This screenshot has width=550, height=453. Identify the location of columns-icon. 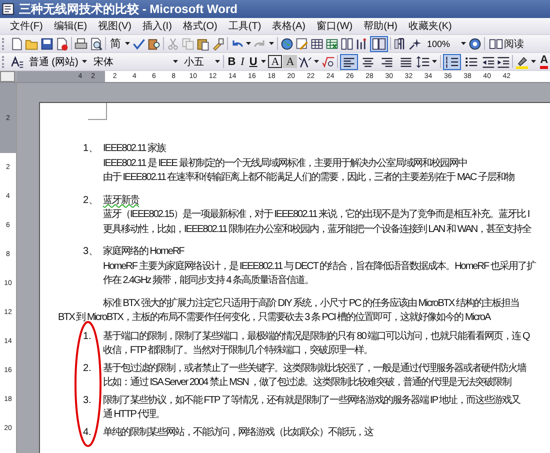
(347, 44).